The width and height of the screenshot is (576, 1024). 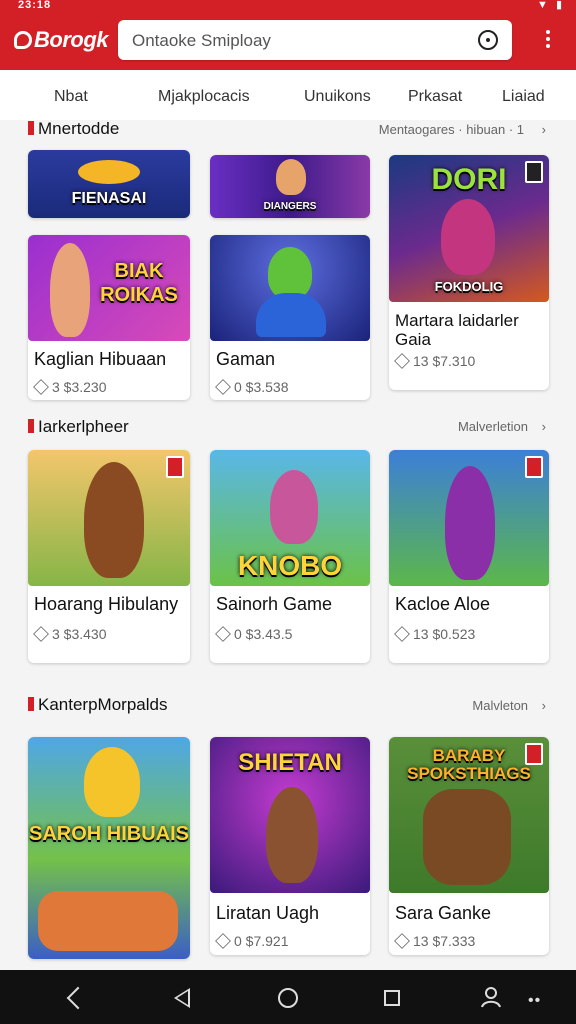 I want to click on more-options-icon, so click(x=548, y=39).